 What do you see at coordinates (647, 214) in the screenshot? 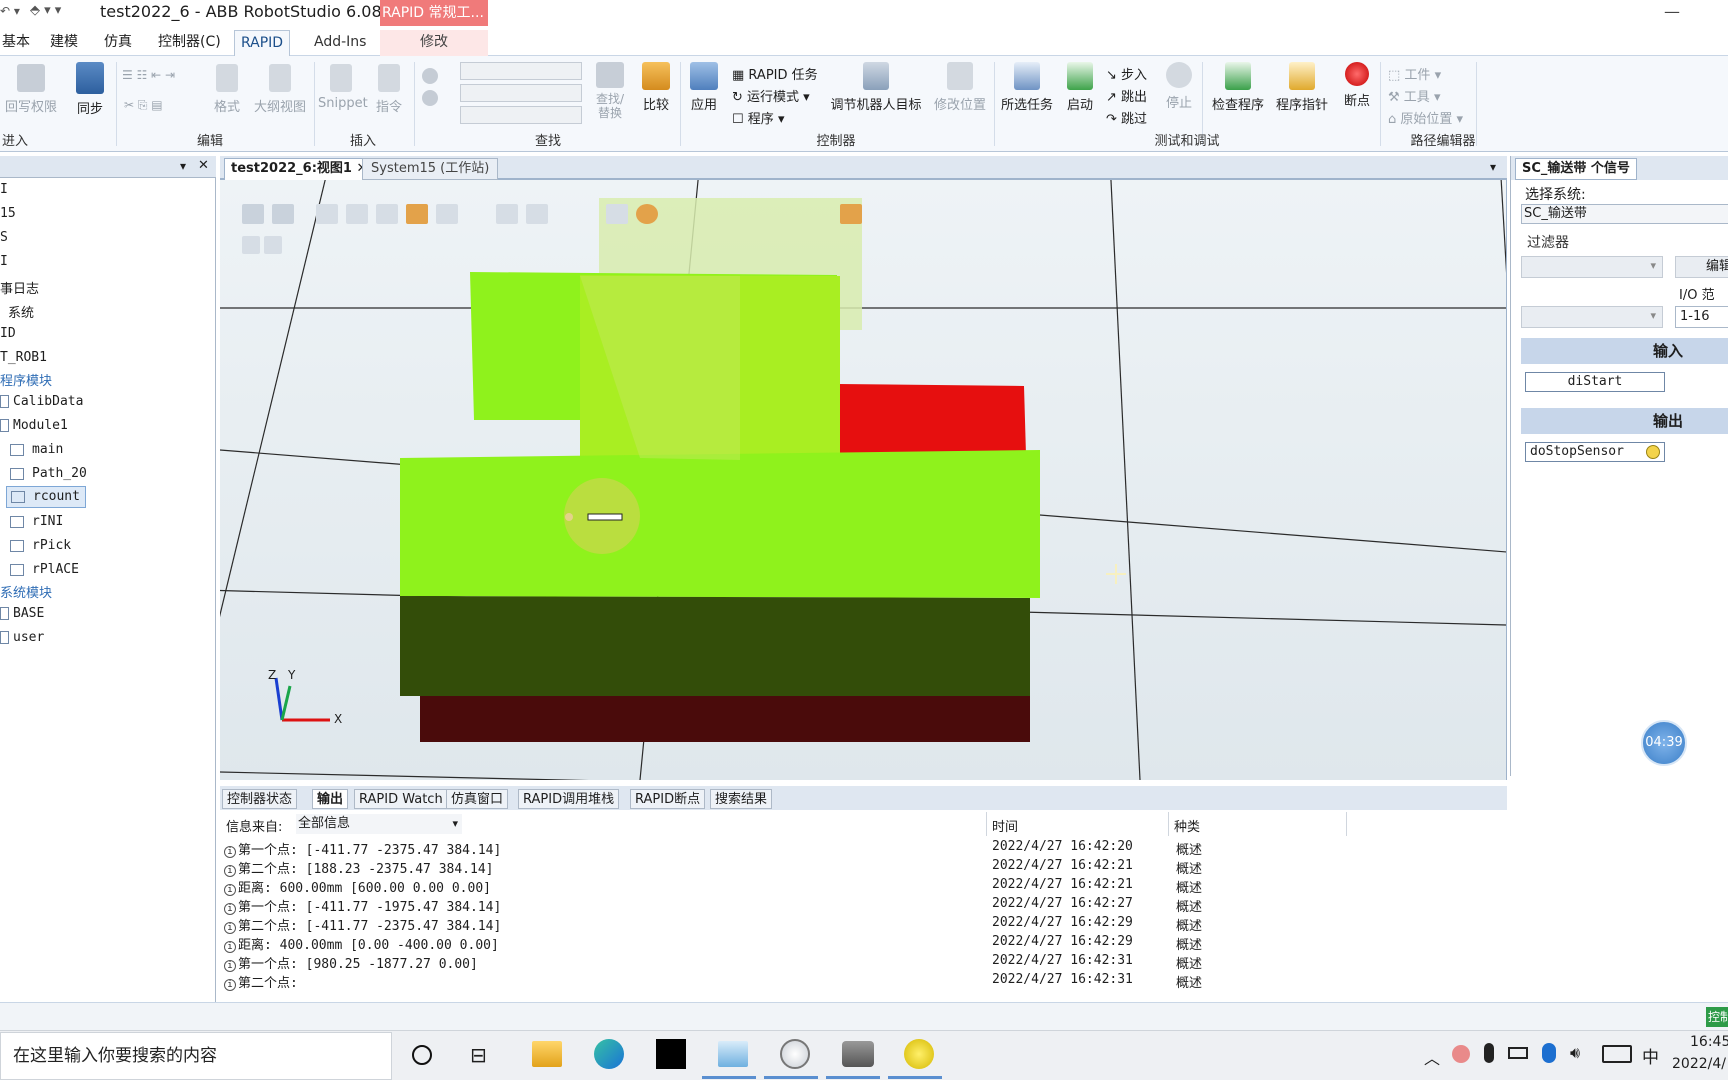
I see `snap-center-icon` at bounding box center [647, 214].